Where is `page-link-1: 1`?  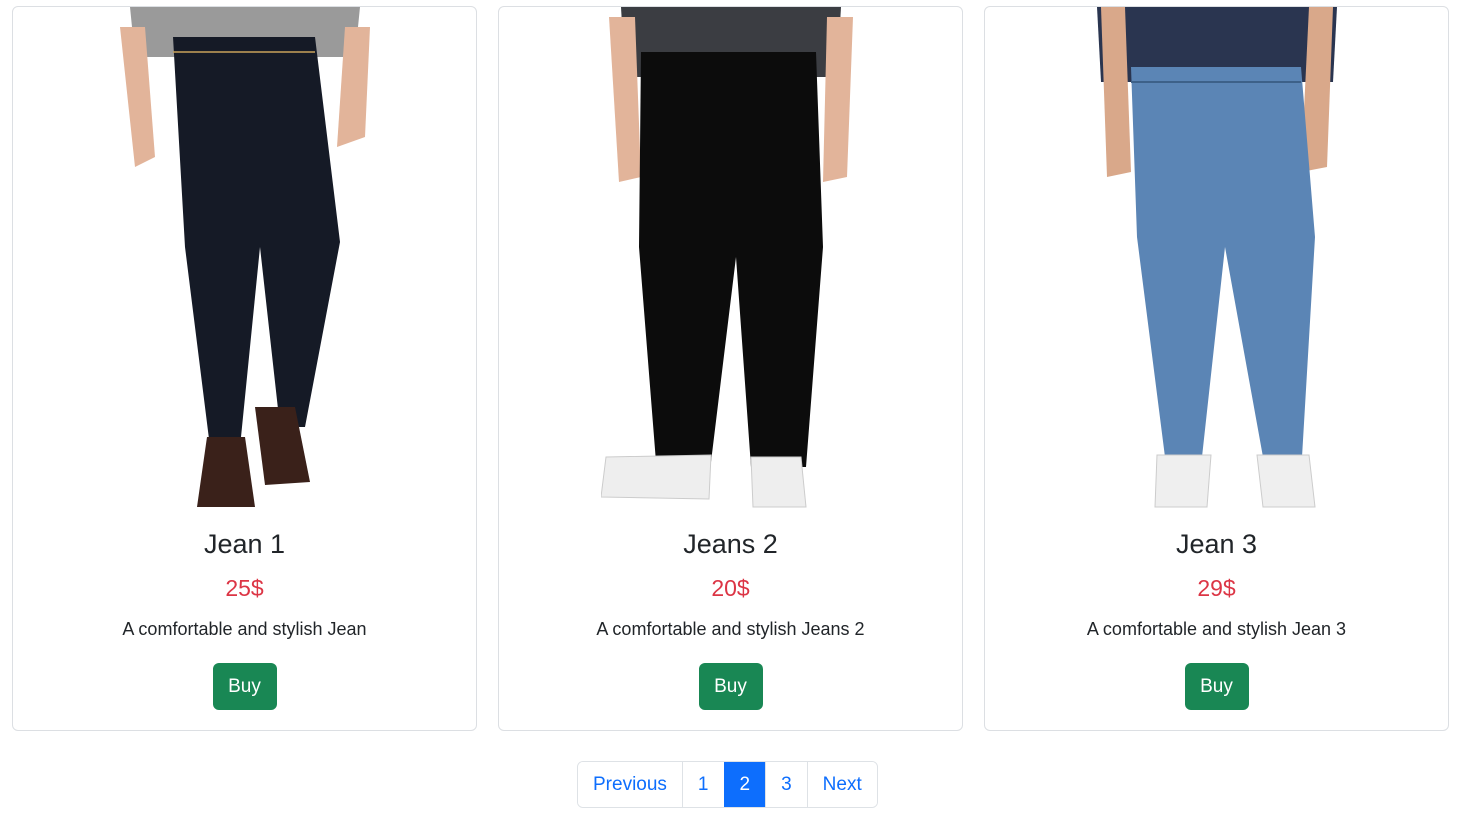 page-link-1: 1 is located at coordinates (702, 784).